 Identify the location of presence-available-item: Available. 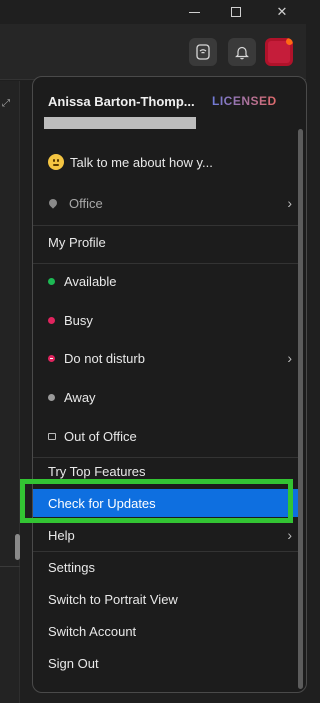
(165, 281).